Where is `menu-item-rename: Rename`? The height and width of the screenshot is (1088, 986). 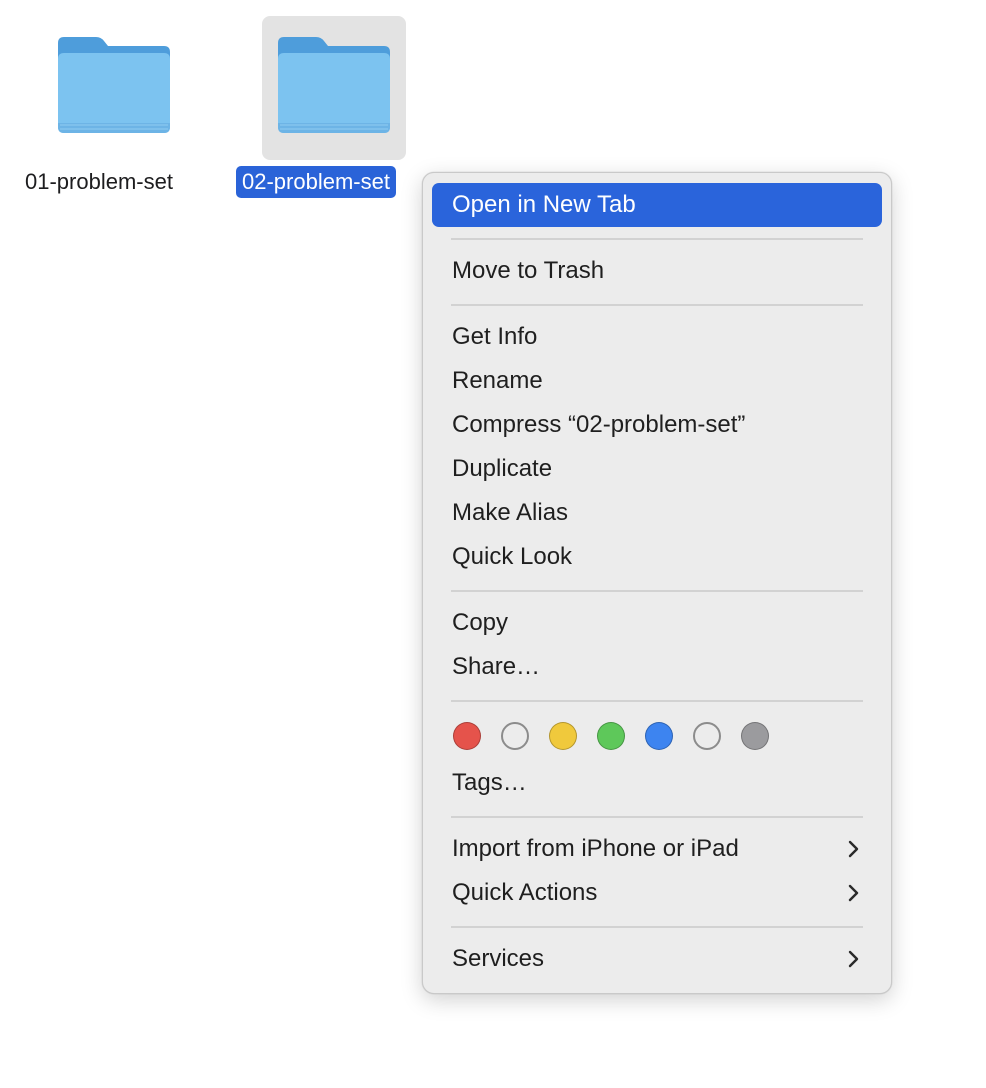 menu-item-rename: Rename is located at coordinates (657, 381).